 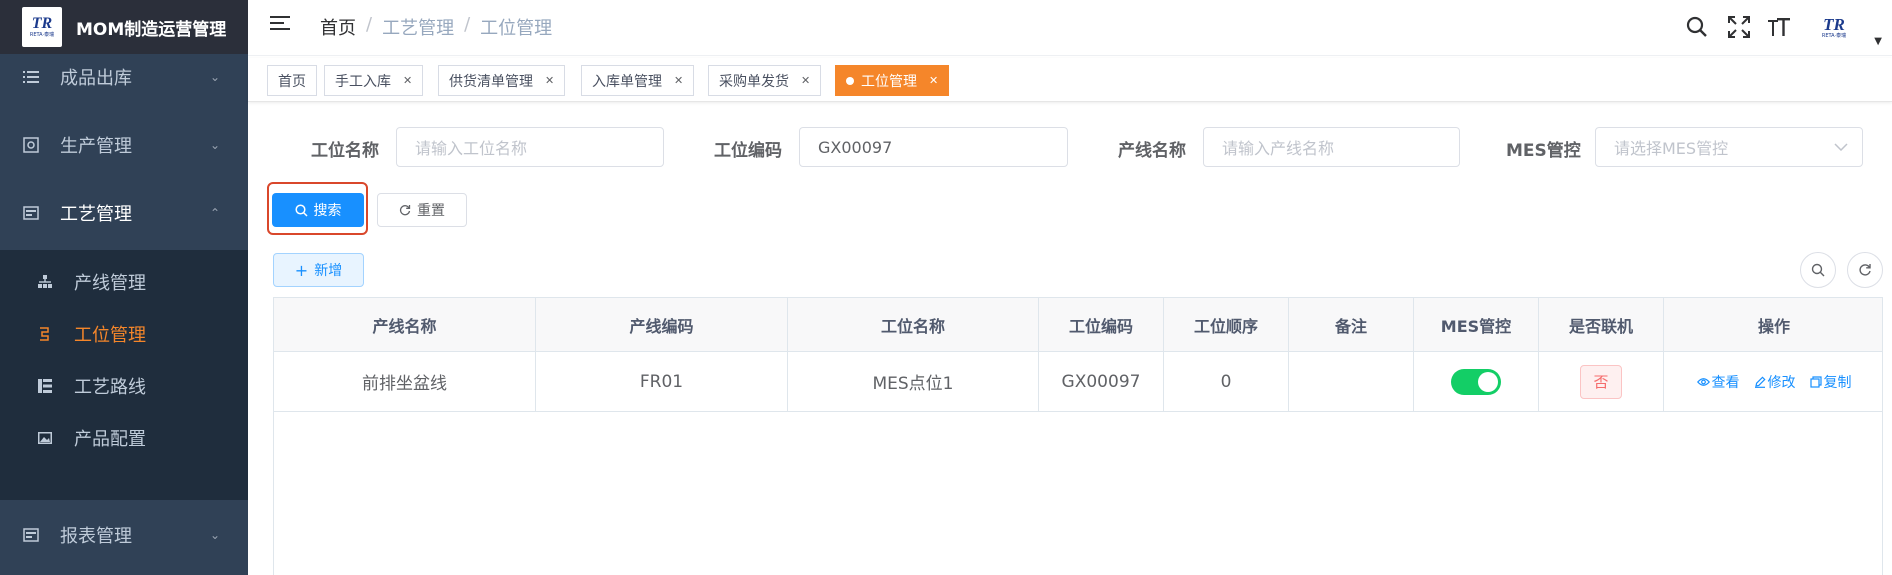 I want to click on cell-actions: 查看 修改 复制, so click(x=1774, y=381).